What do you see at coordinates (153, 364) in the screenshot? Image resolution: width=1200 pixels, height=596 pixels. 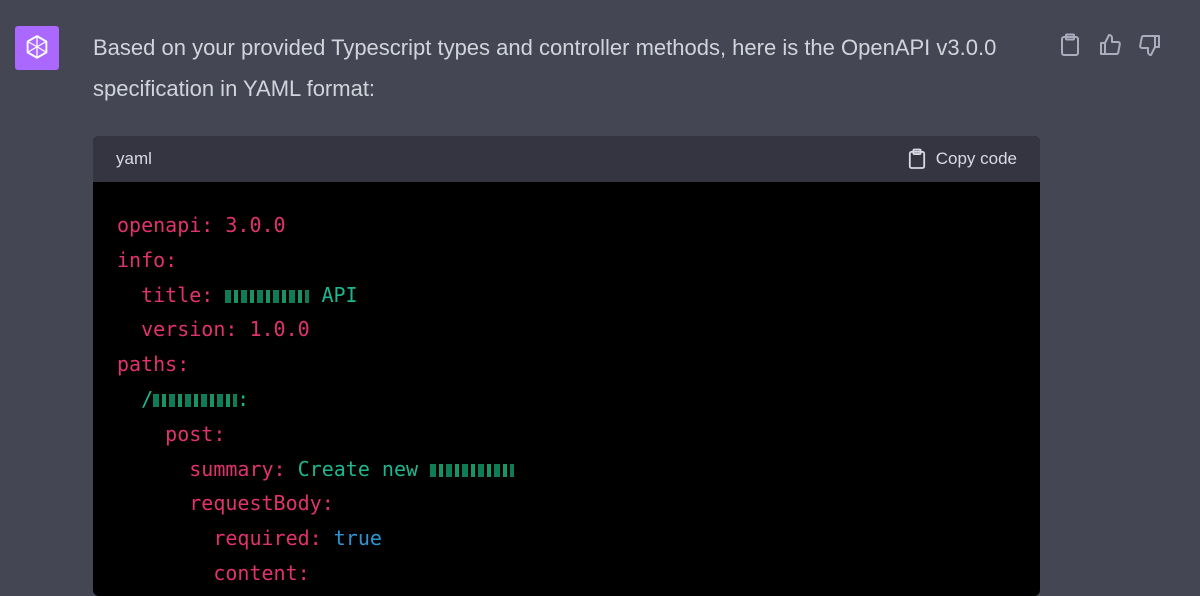 I see `yaml-key: paths:` at bounding box center [153, 364].